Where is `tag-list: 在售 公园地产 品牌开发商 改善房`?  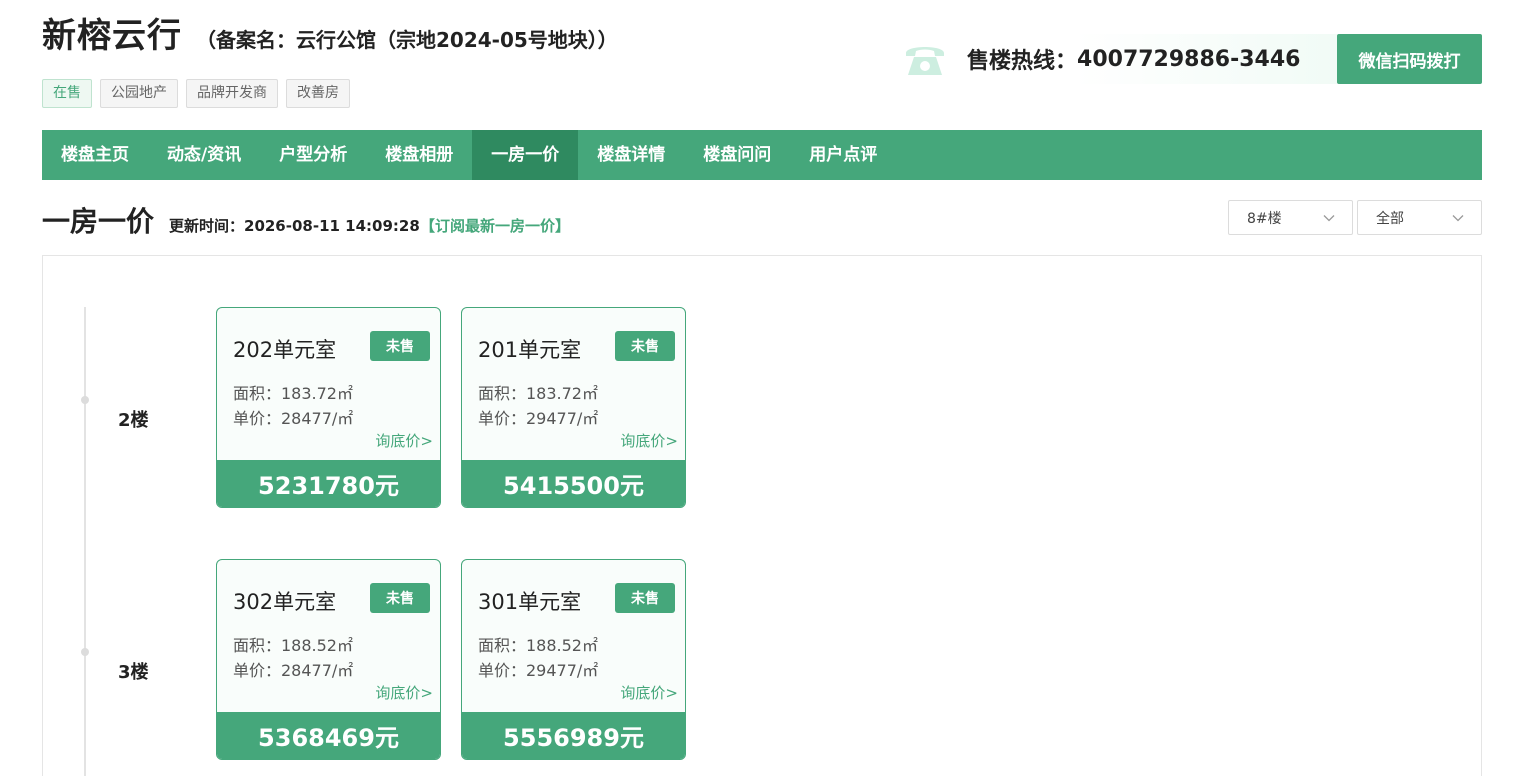
tag-list: 在售 公园地产 品牌开发商 改善房 is located at coordinates (196, 93).